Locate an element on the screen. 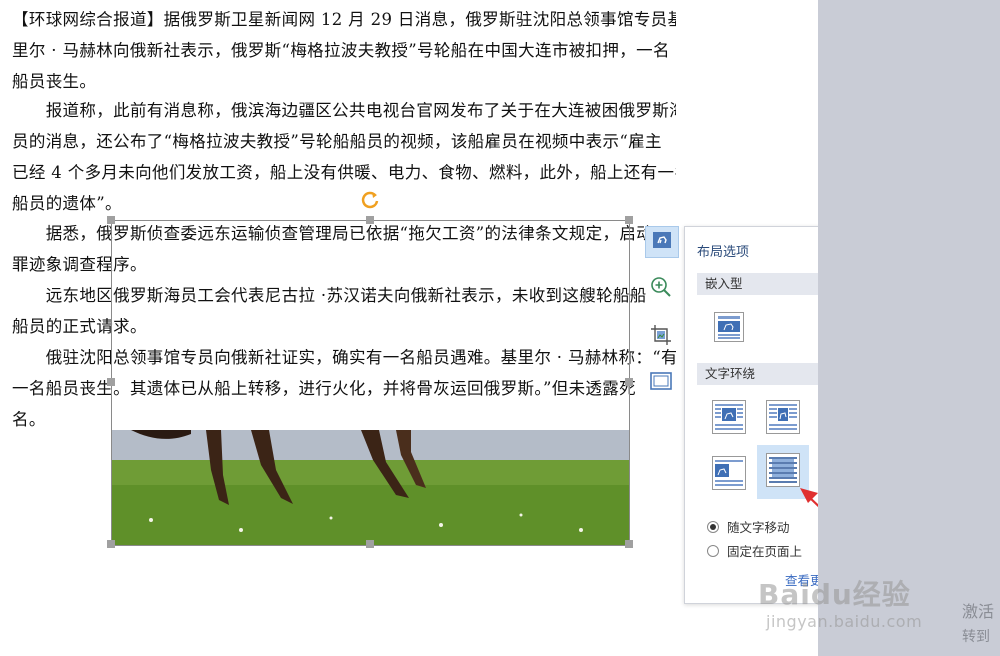 Image resolution: width=1000 pixels, height=656 pixels. layout-behind-text-option is located at coordinates (783, 472).